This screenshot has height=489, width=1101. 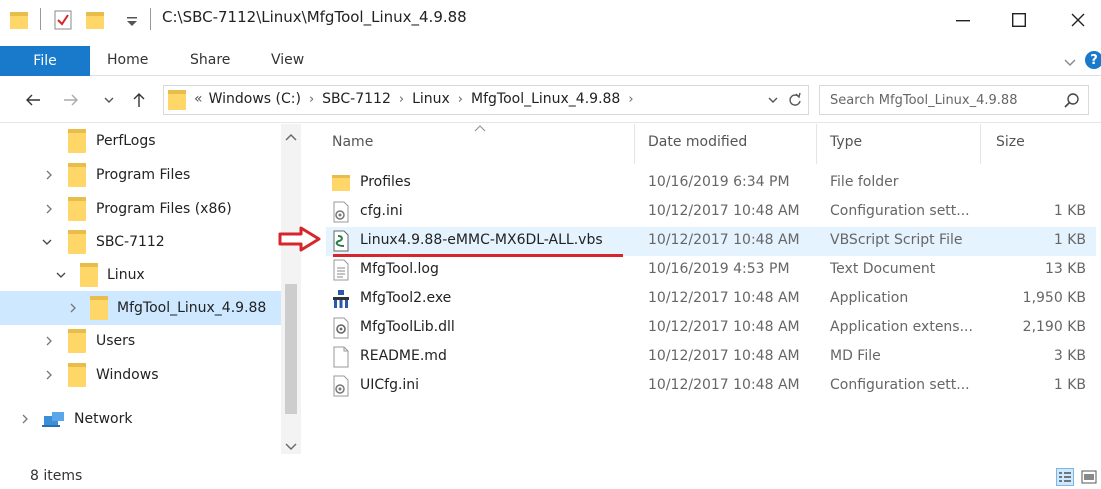 I want to click on column-header-date: Date modified, so click(x=697, y=142).